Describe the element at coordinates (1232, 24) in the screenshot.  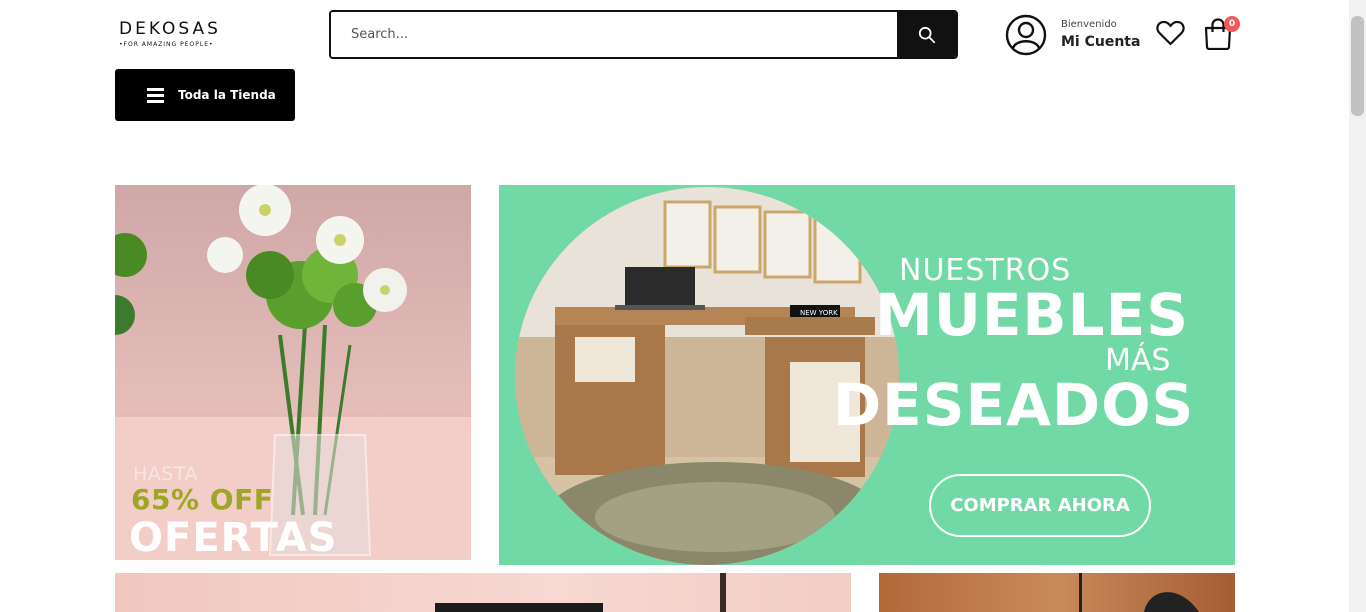
I see `cart-count-badge: 0` at that location.